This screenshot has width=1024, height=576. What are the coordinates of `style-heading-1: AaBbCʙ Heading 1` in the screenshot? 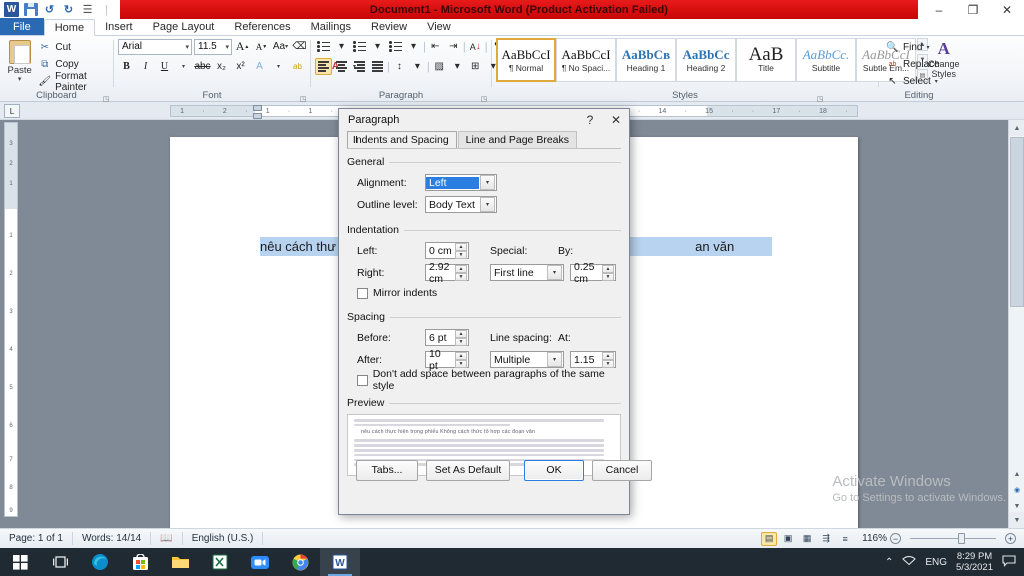 It's located at (646, 60).